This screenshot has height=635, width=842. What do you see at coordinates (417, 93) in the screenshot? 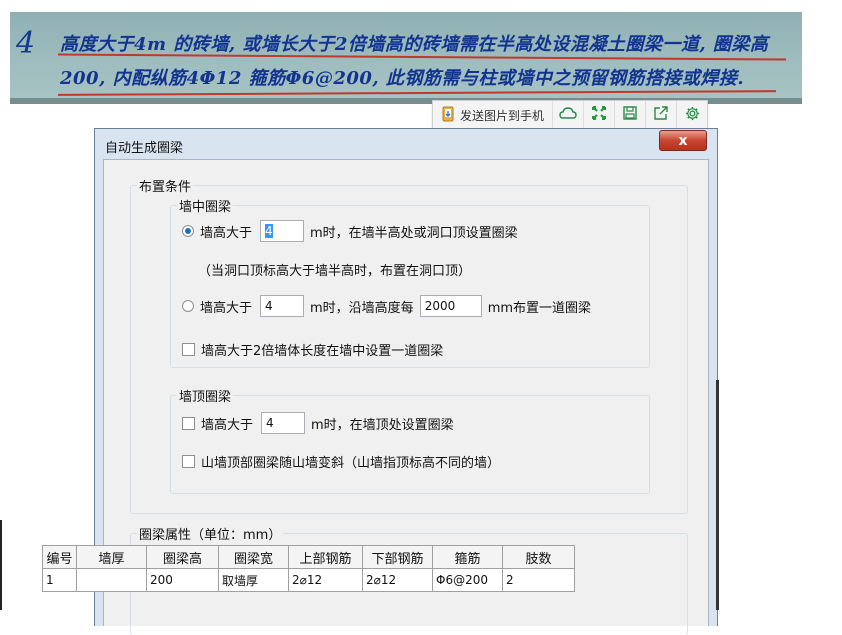
I see `red-underline` at bounding box center [417, 93].